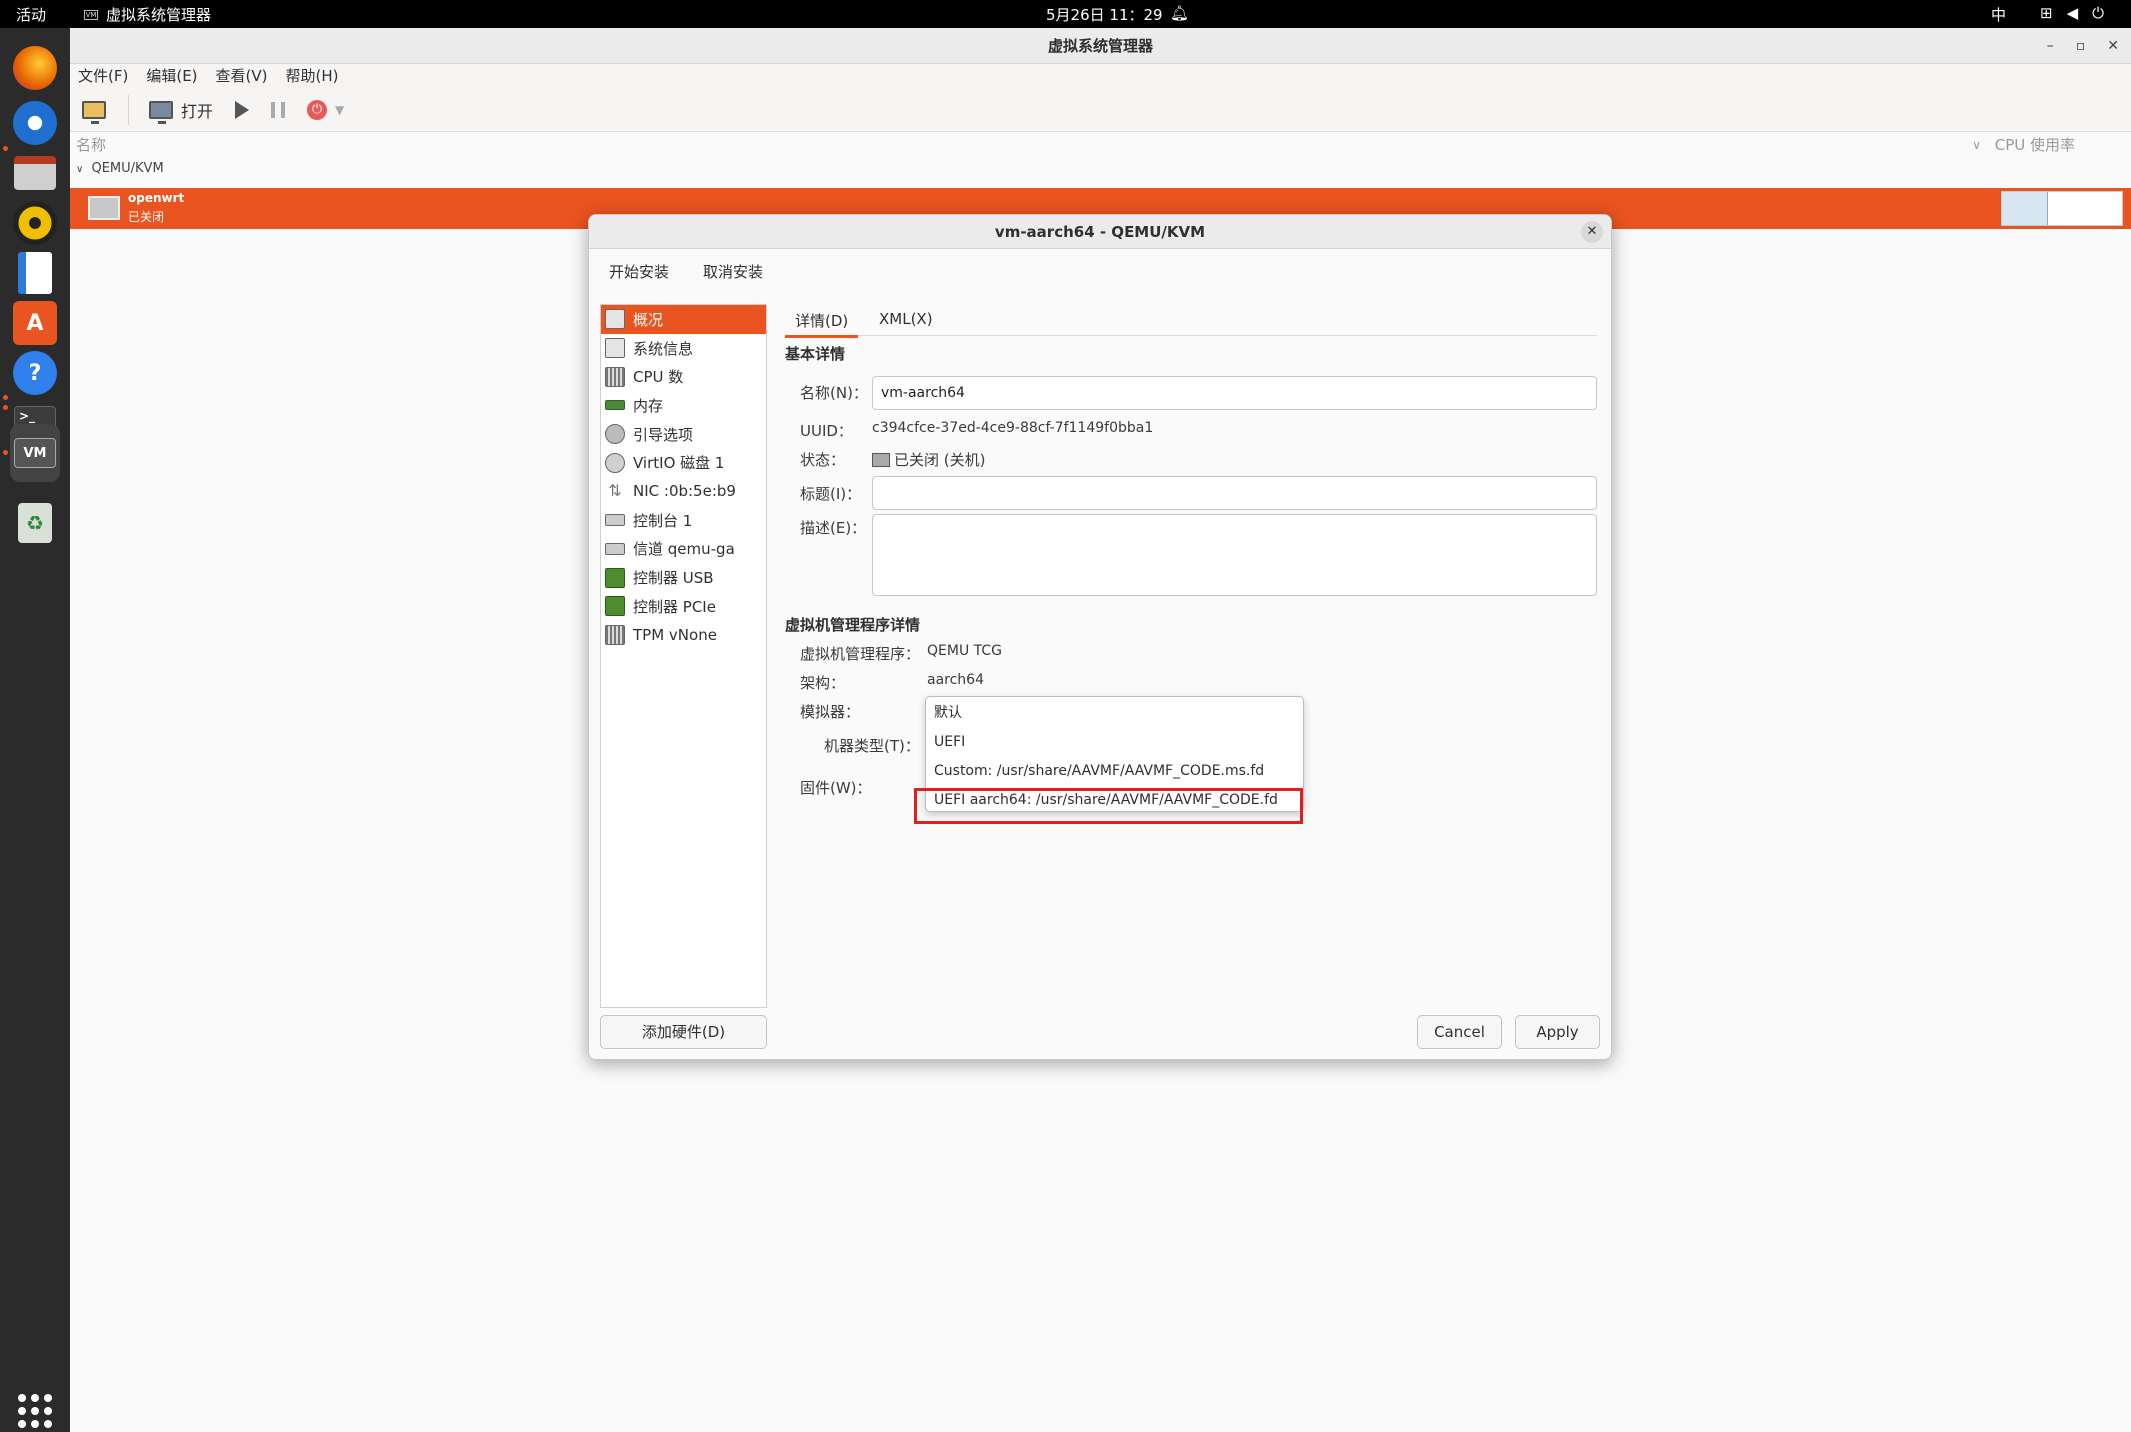 The width and height of the screenshot is (2131, 1432). Describe the element at coordinates (1100, 169) in the screenshot. I see `connection-group: ∨ QEMU/KVM` at that location.